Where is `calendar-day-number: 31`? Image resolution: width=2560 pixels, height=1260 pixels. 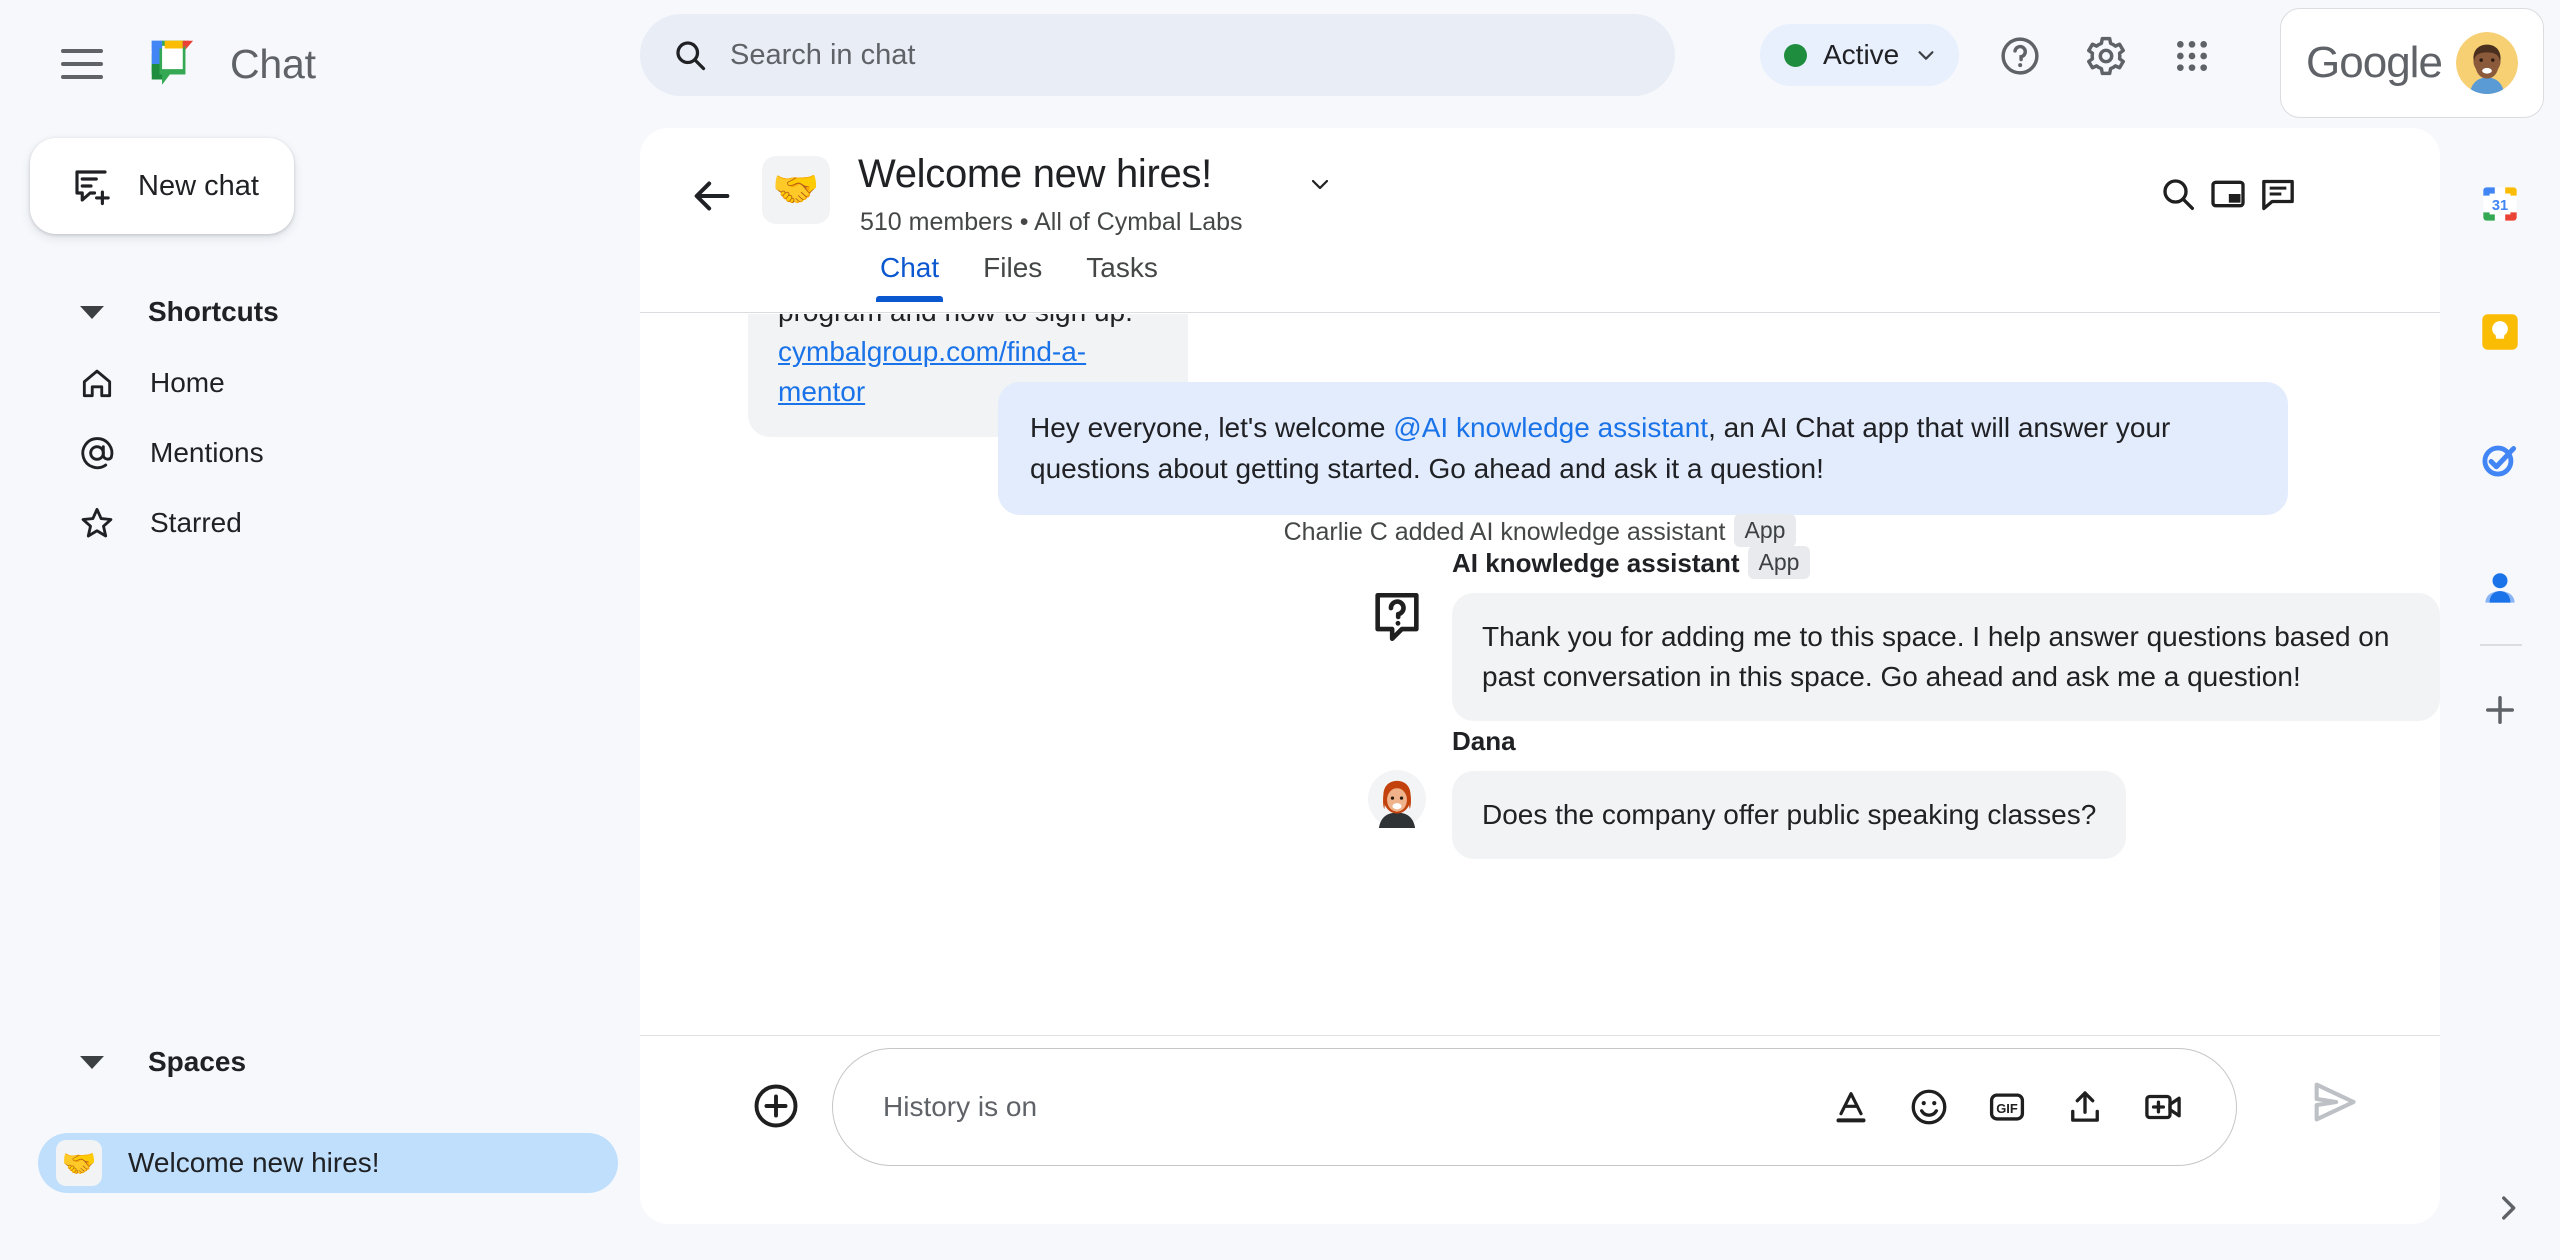 calendar-day-number: 31 is located at coordinates (2500, 206).